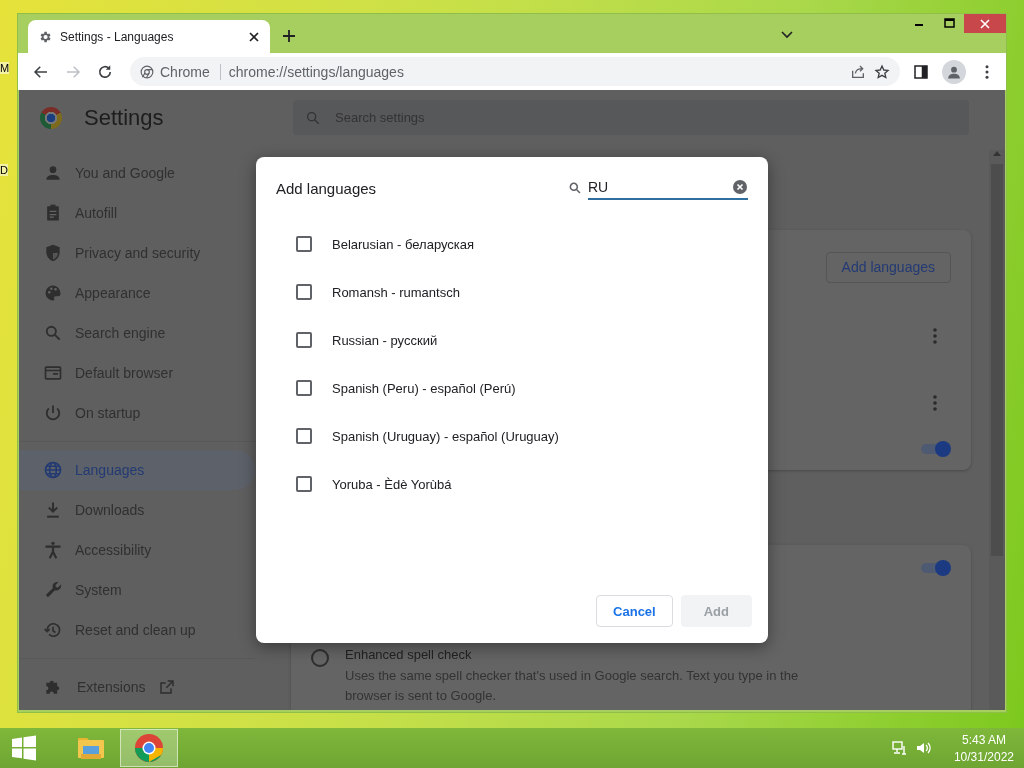  Describe the element at coordinates (403, 244) in the screenshot. I see `language-label: Belarusian - беларуская` at that location.